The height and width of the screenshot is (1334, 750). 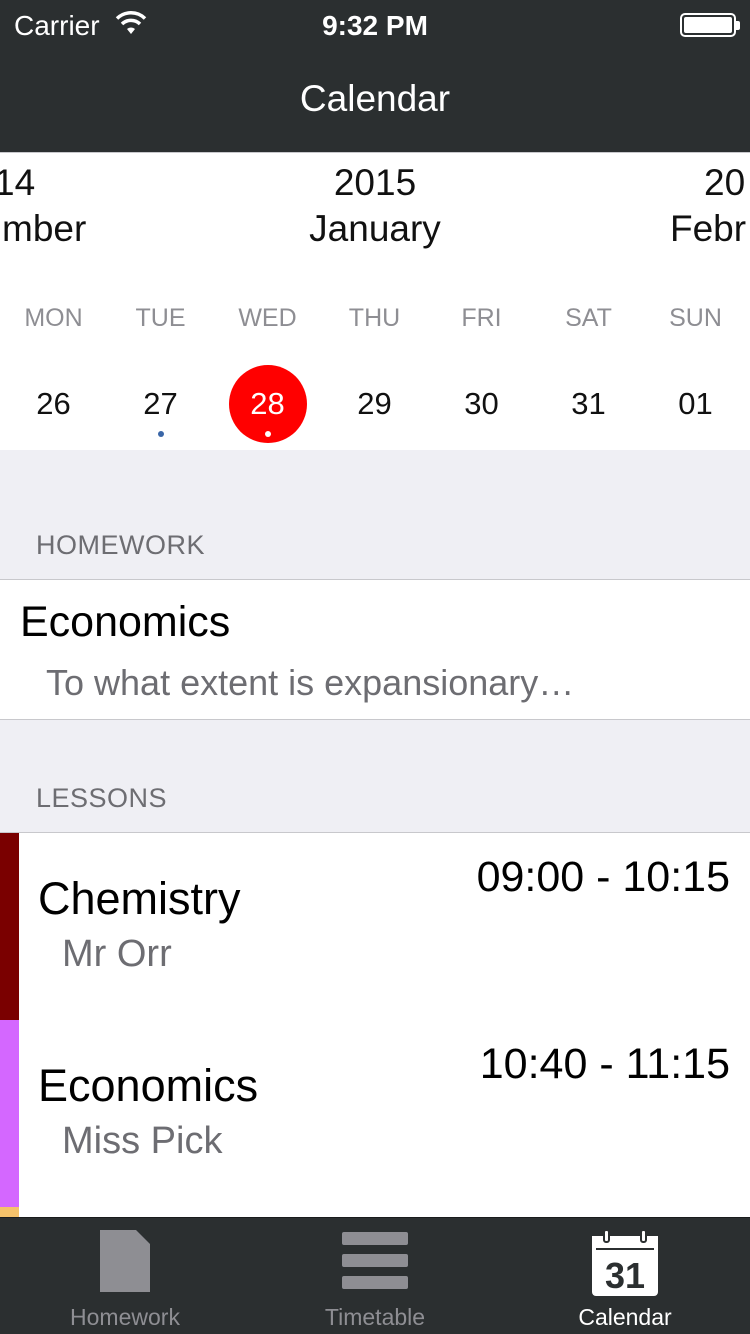 I want to click on document-icon, so click(x=125, y=1261).